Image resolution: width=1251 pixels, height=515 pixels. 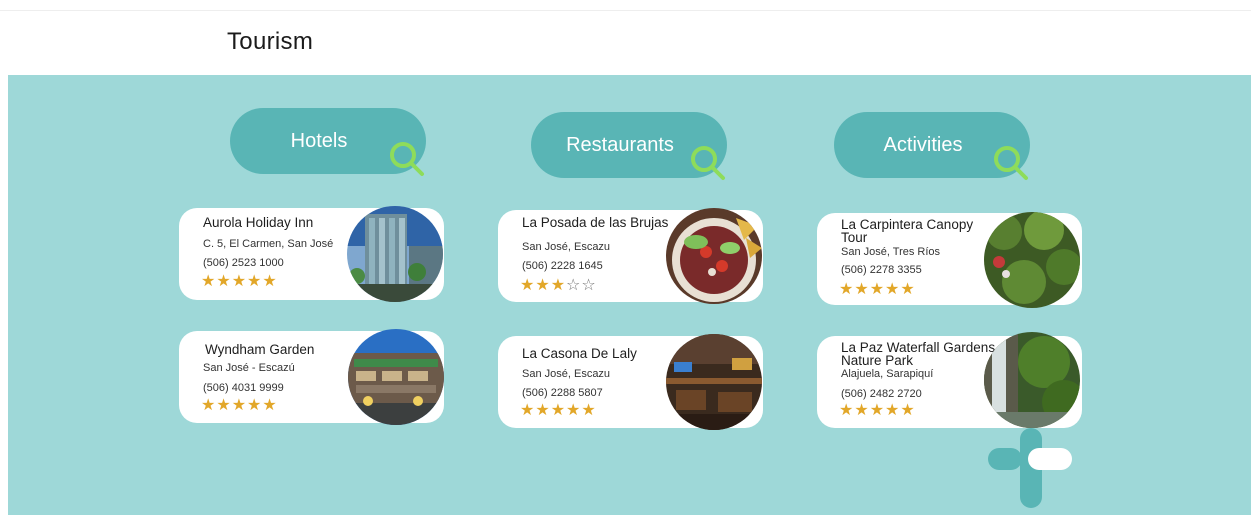 I want to click on star-rating: ★★★☆☆, so click(x=558, y=286).